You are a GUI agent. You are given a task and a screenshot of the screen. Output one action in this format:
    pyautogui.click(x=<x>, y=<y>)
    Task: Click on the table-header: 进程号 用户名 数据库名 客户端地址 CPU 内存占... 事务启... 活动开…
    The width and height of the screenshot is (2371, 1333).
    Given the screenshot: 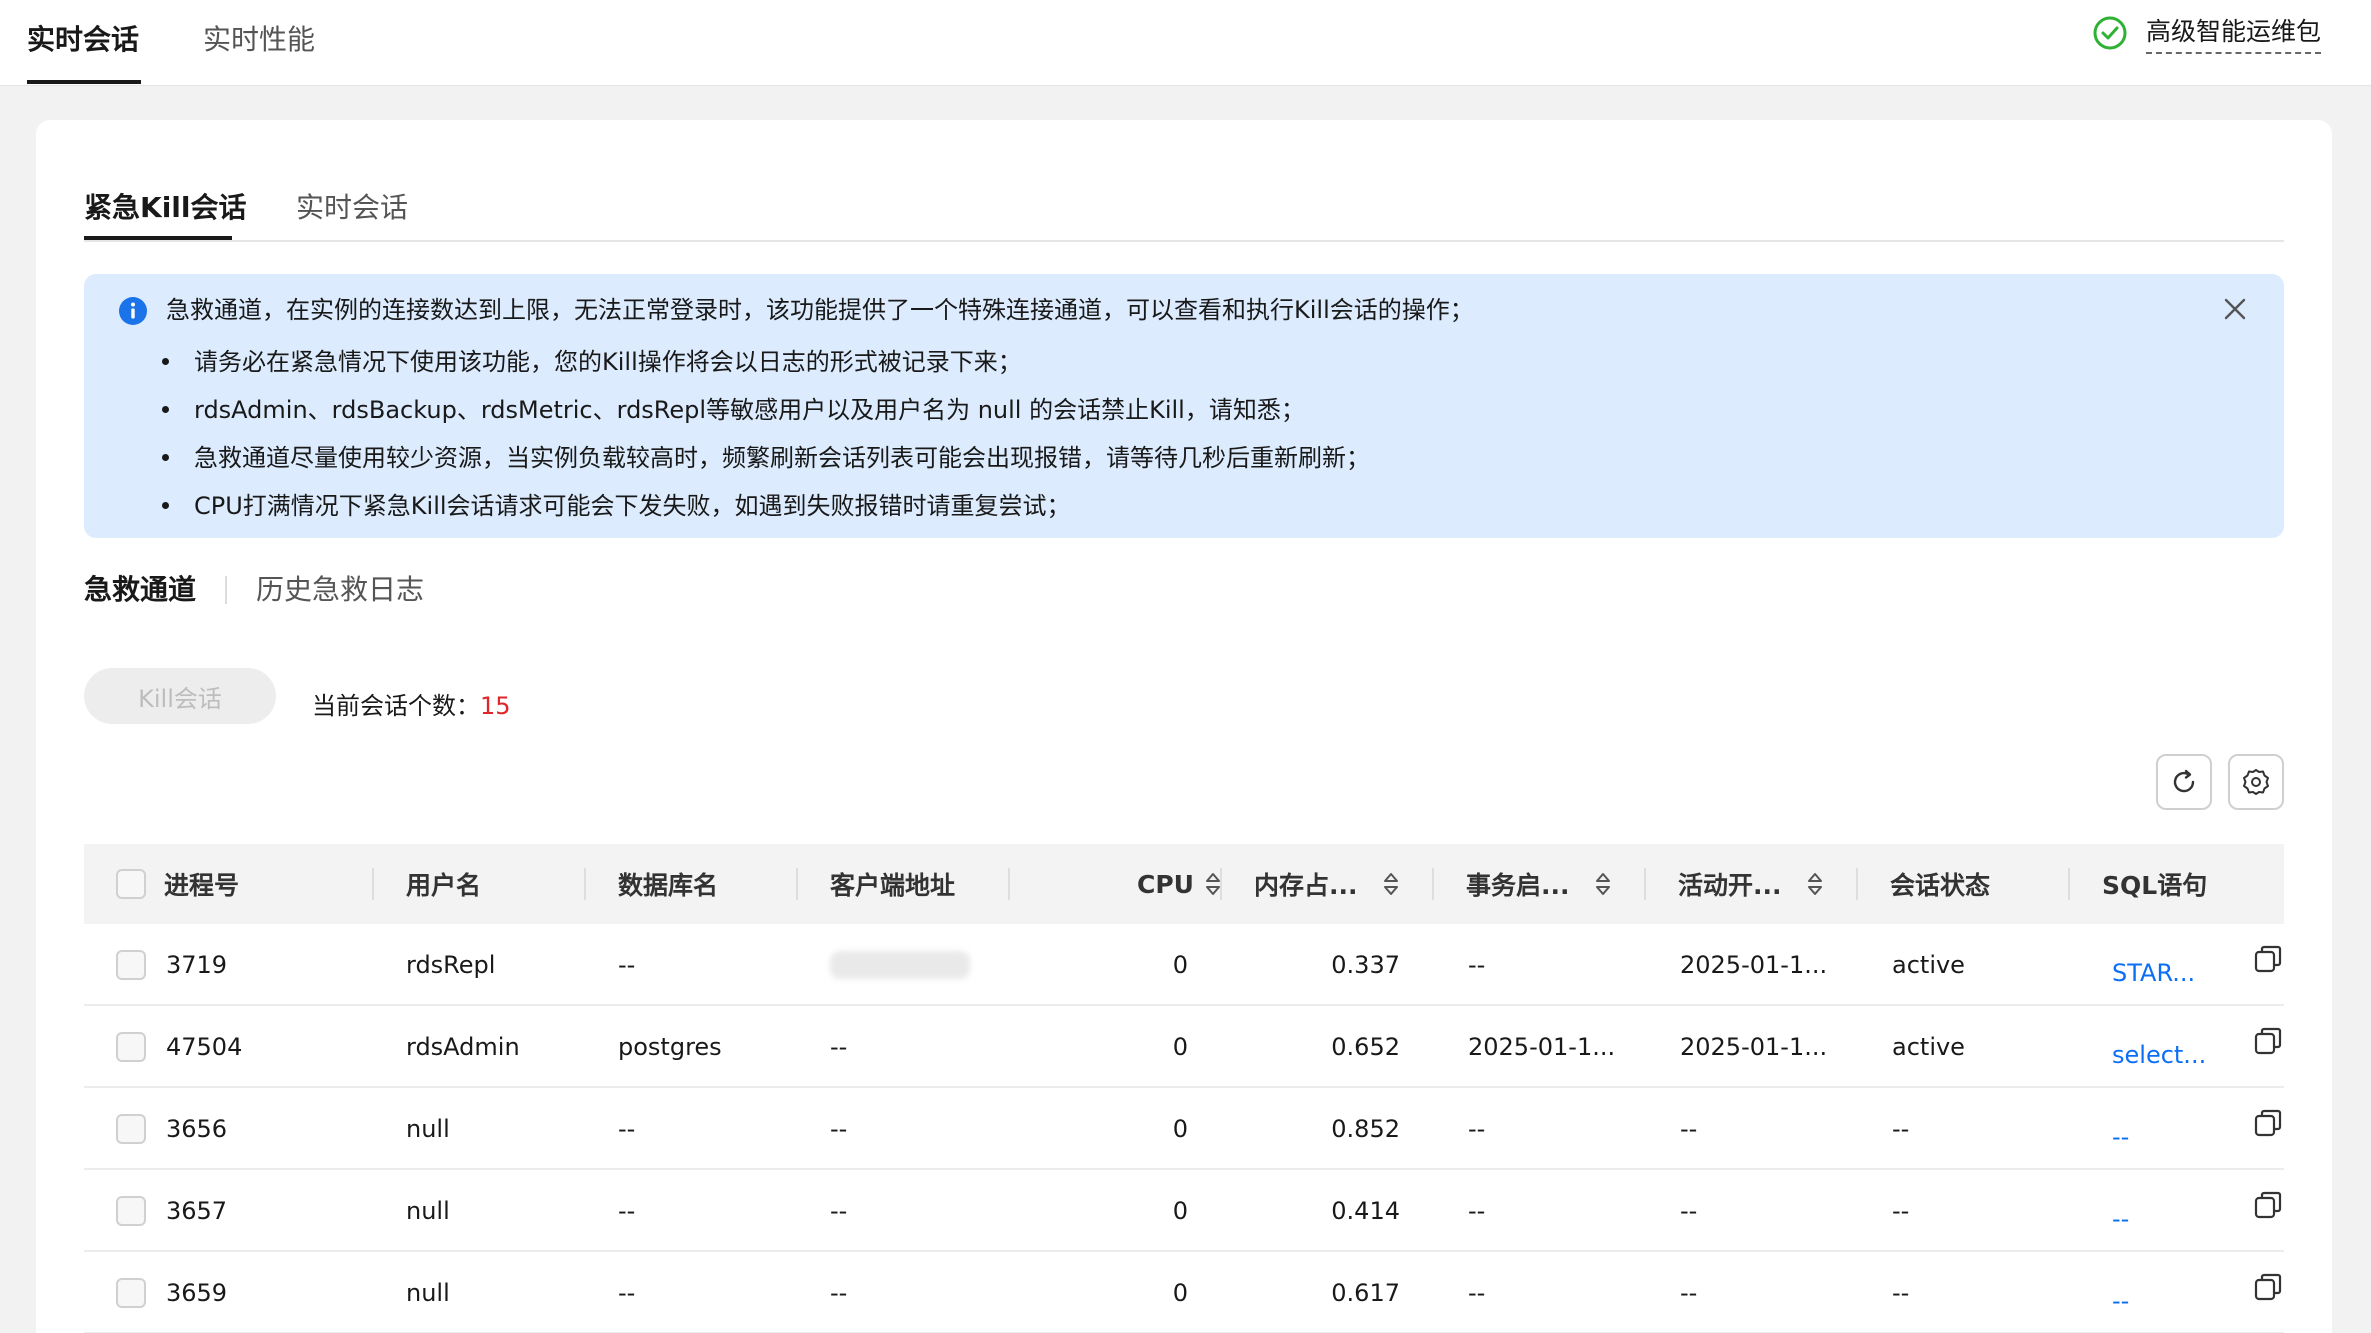 What is the action you would take?
    pyautogui.click(x=1184, y=884)
    